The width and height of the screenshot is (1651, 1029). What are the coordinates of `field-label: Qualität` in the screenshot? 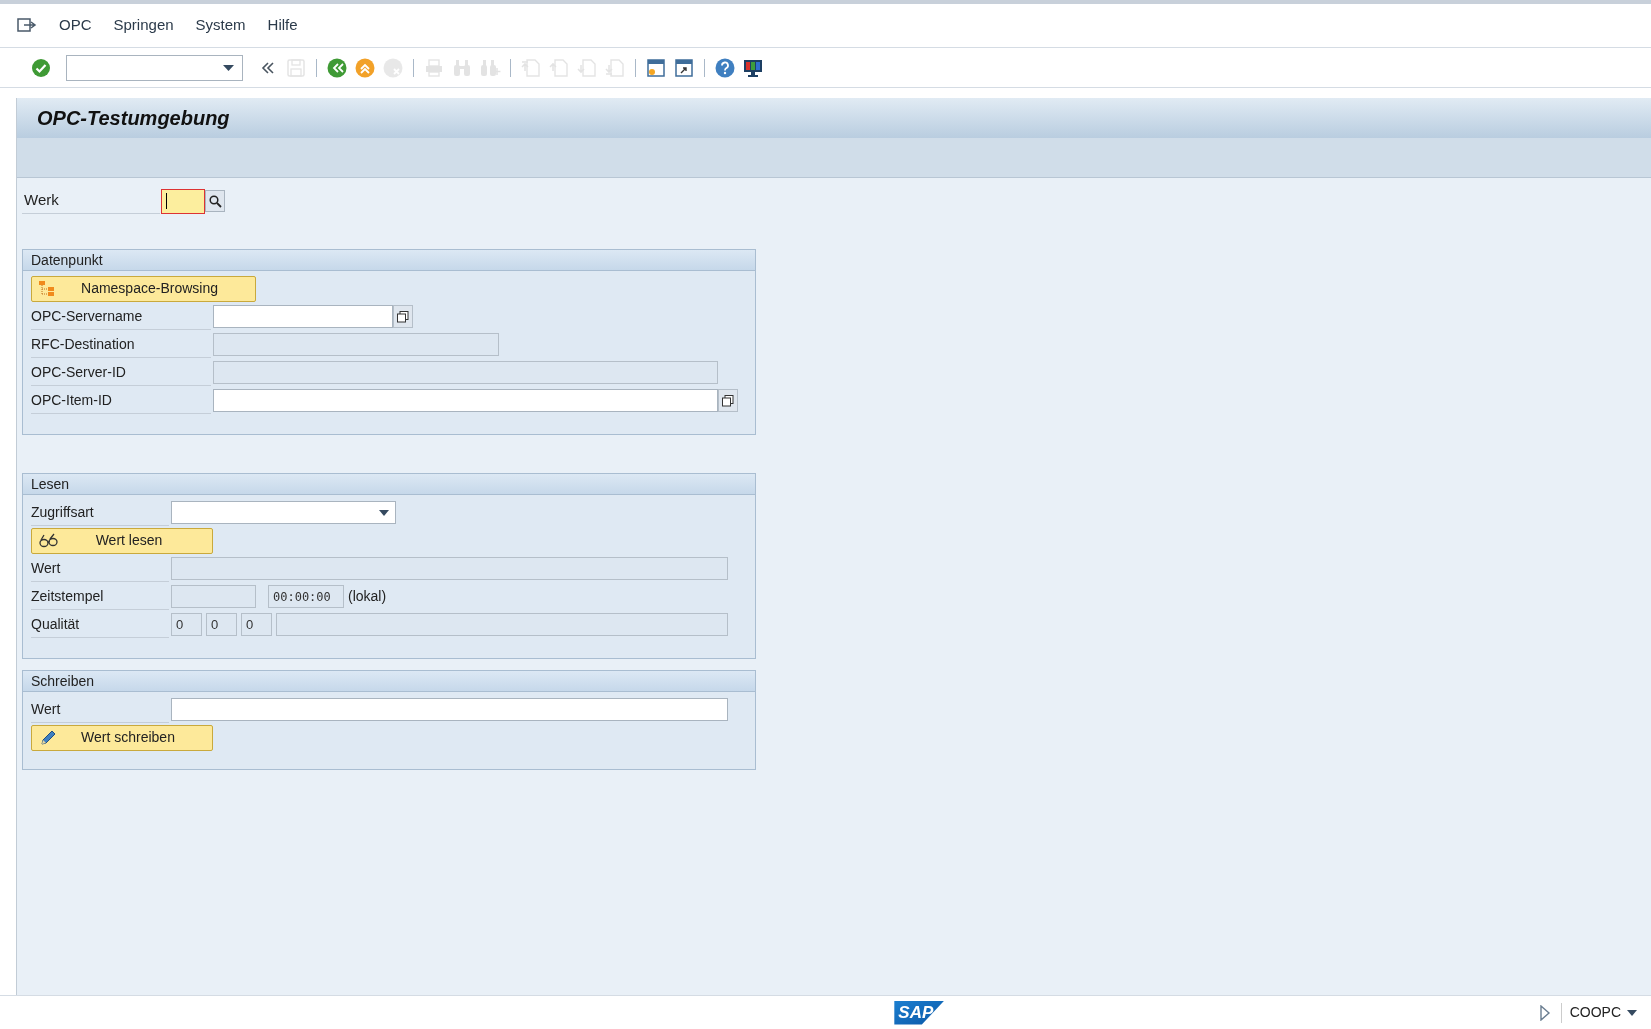 It's located at (100, 624).